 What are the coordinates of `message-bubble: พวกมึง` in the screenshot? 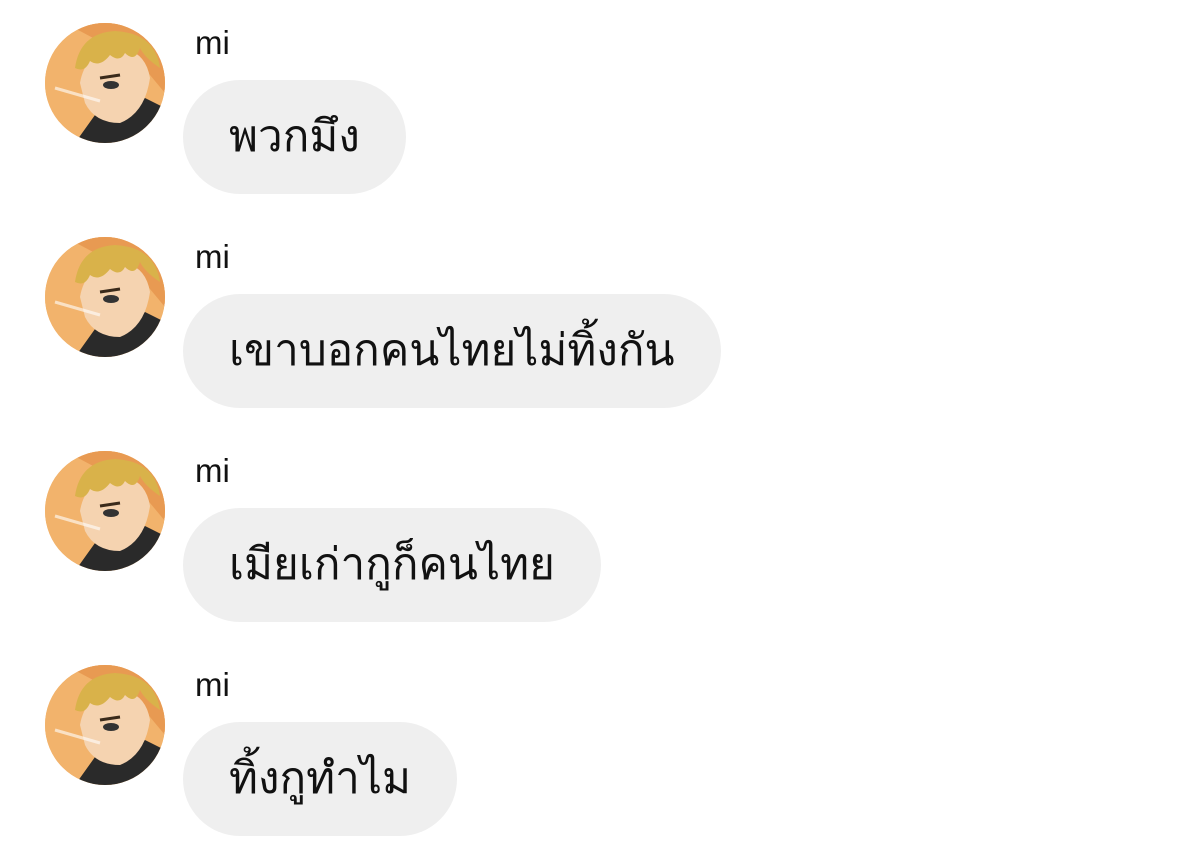 It's located at (294, 137).